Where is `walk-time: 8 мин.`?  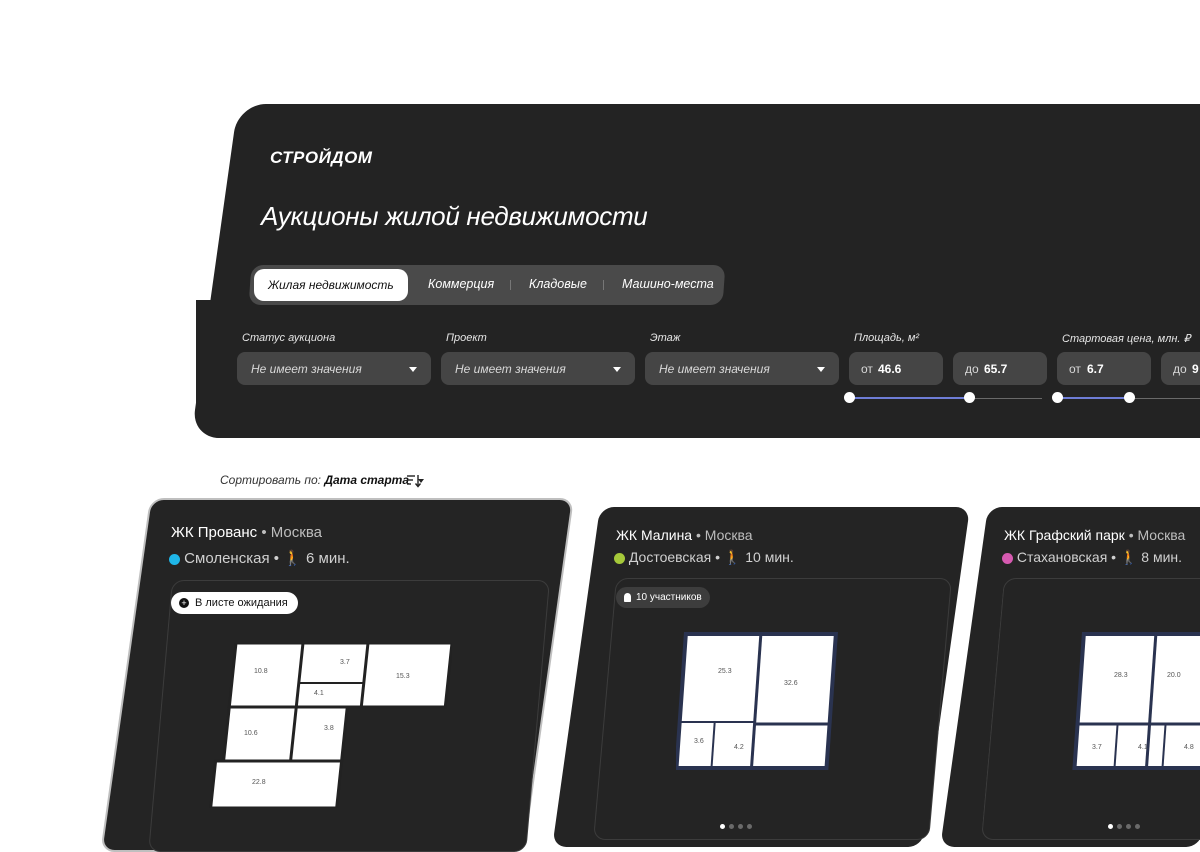 walk-time: 8 мин. is located at coordinates (1162, 557).